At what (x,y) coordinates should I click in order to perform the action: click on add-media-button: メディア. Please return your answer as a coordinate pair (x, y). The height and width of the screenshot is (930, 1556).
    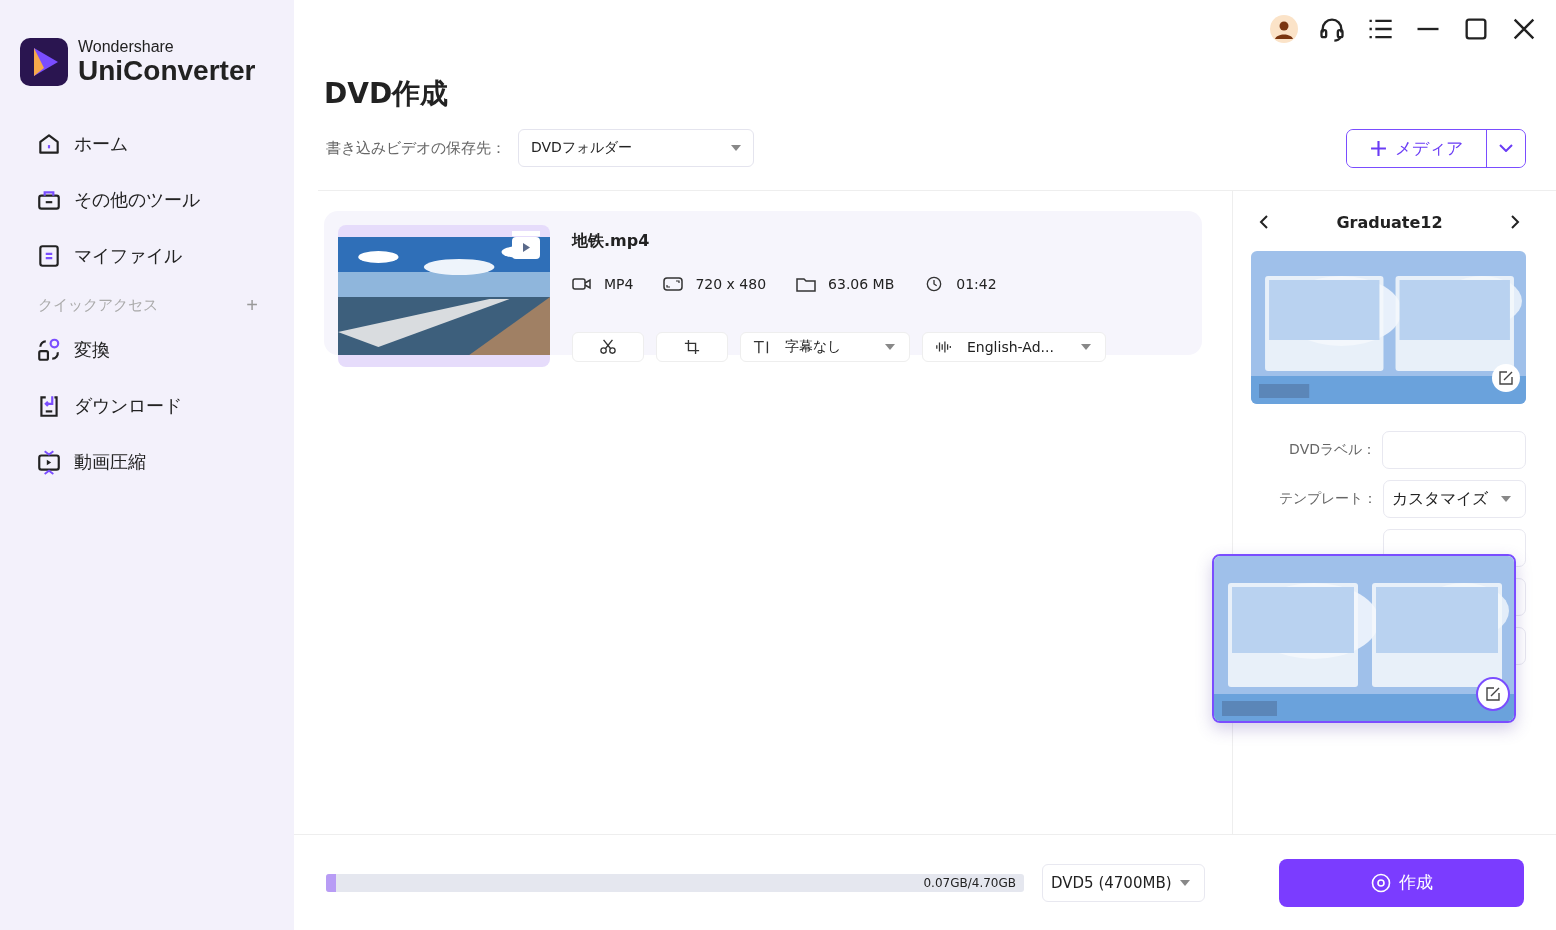
    Looking at the image, I should click on (1417, 148).